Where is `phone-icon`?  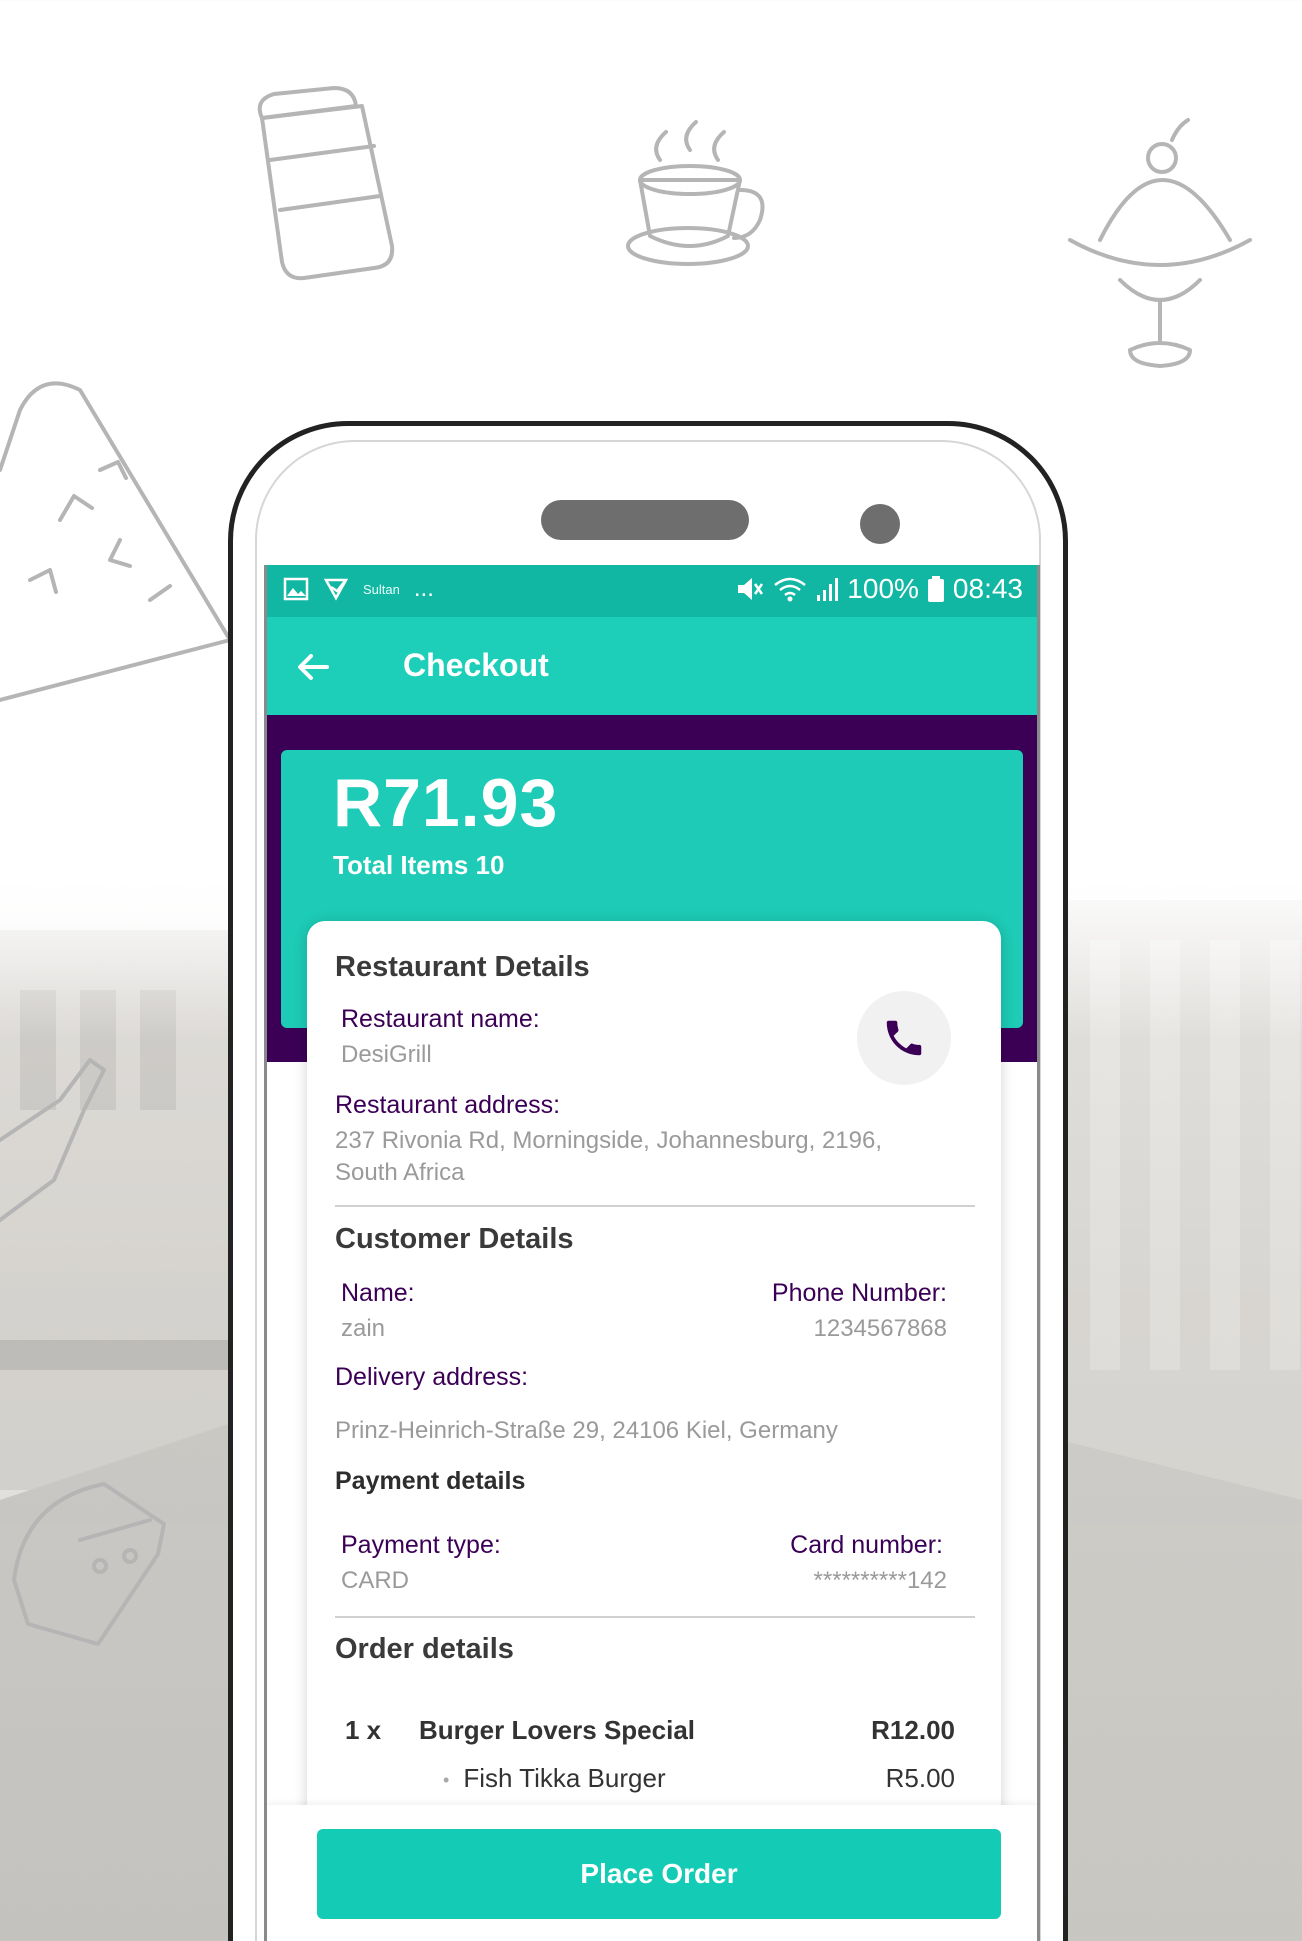 phone-icon is located at coordinates (904, 1038).